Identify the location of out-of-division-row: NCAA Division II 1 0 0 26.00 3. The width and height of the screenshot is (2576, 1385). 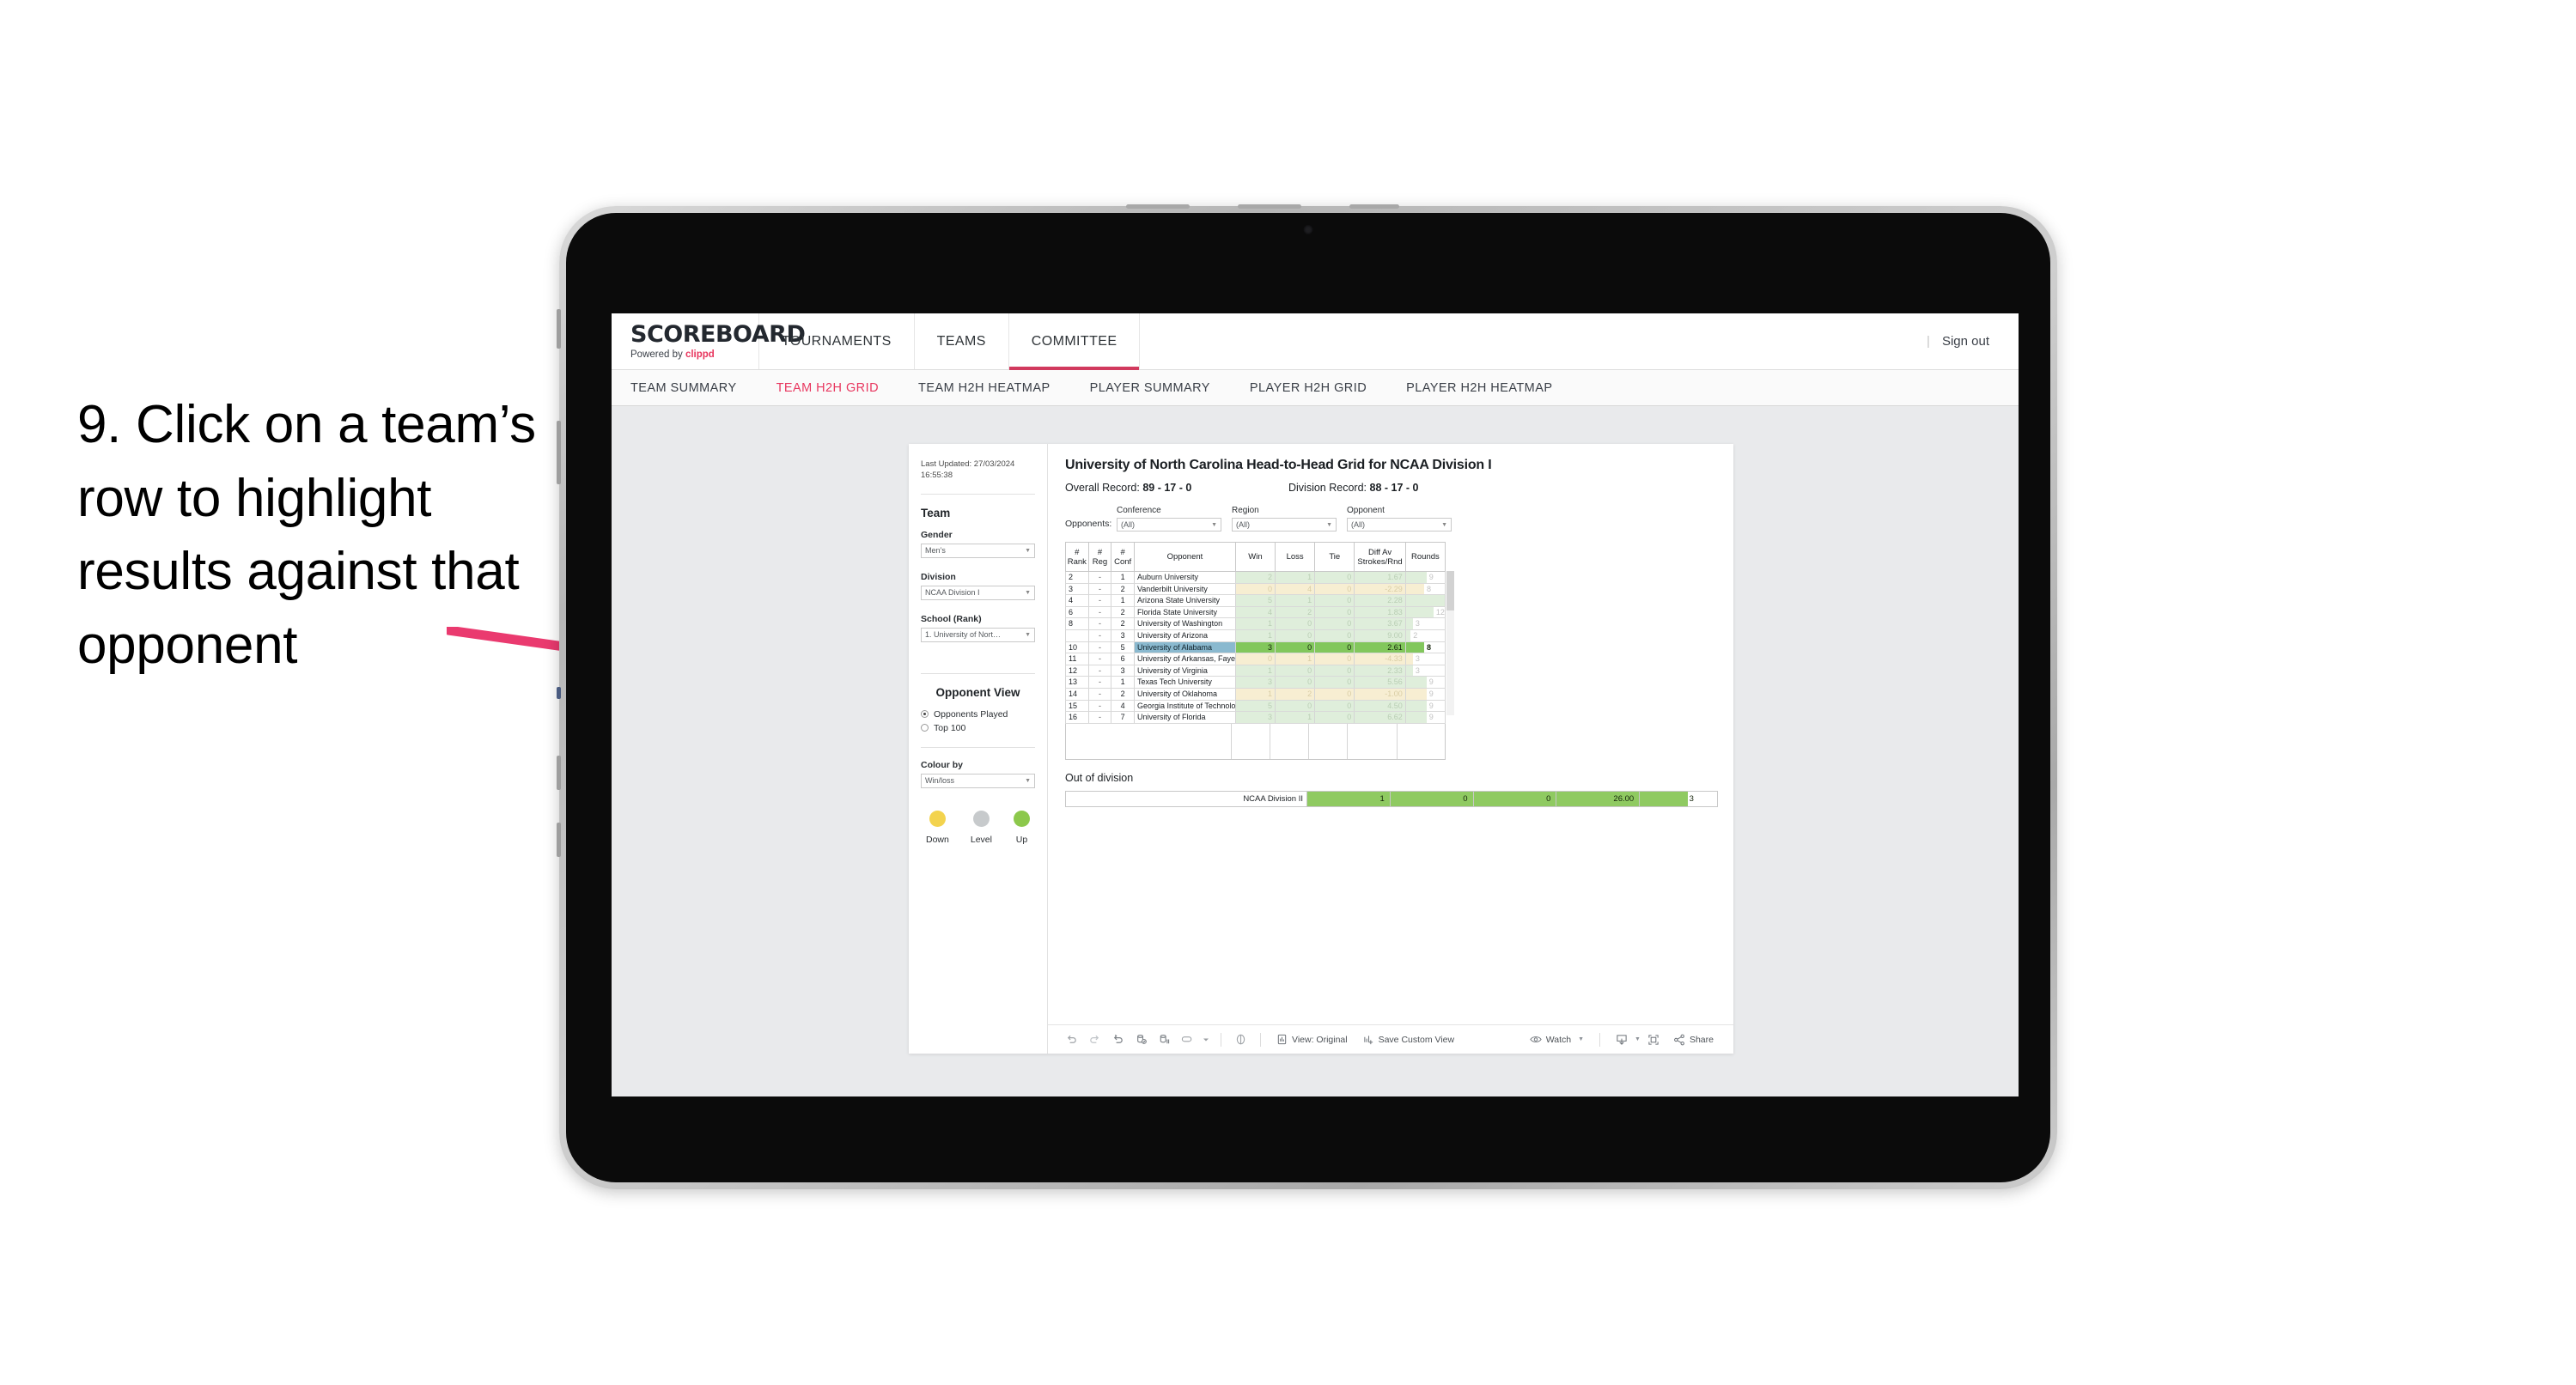
(1391, 798).